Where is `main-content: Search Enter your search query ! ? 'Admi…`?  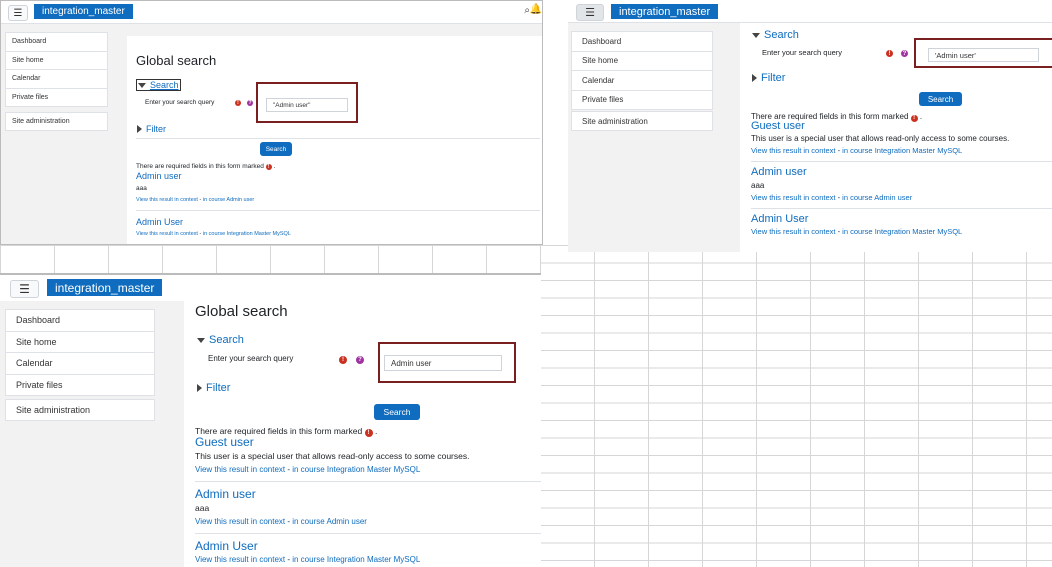 main-content: Search Enter your search query ! ? 'Admi… is located at coordinates (896, 137).